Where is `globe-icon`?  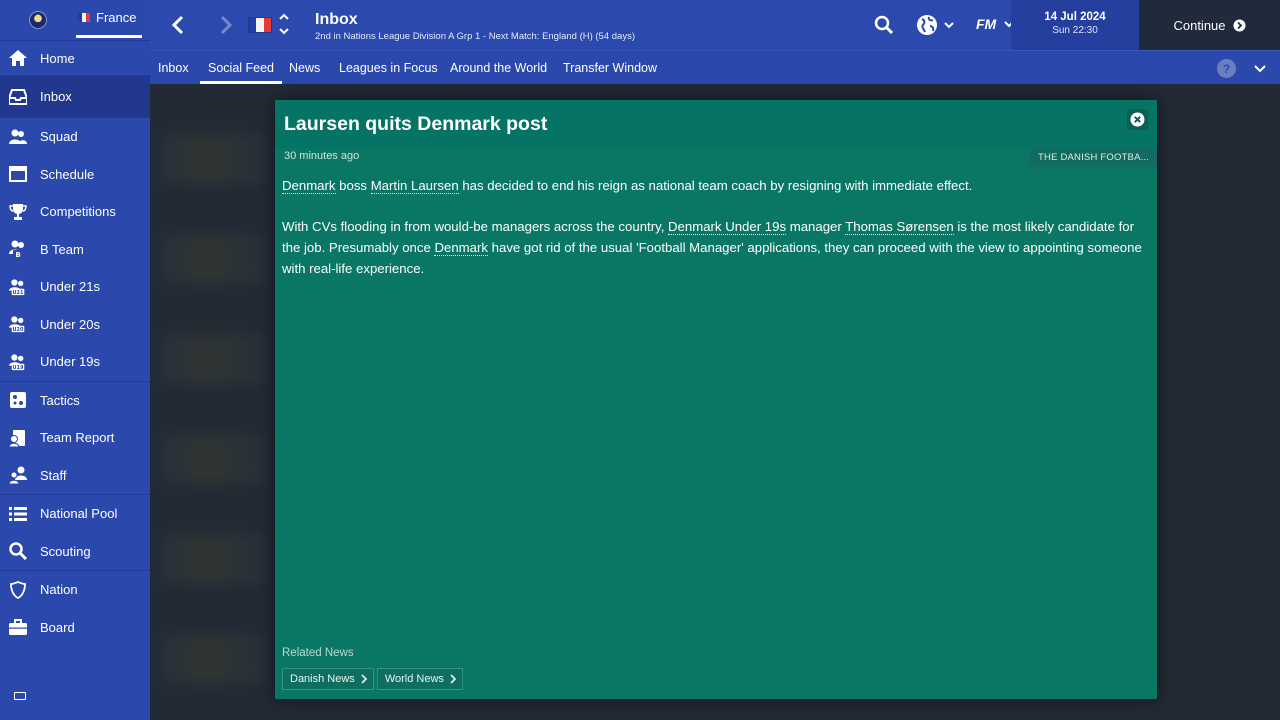 globe-icon is located at coordinates (927, 25).